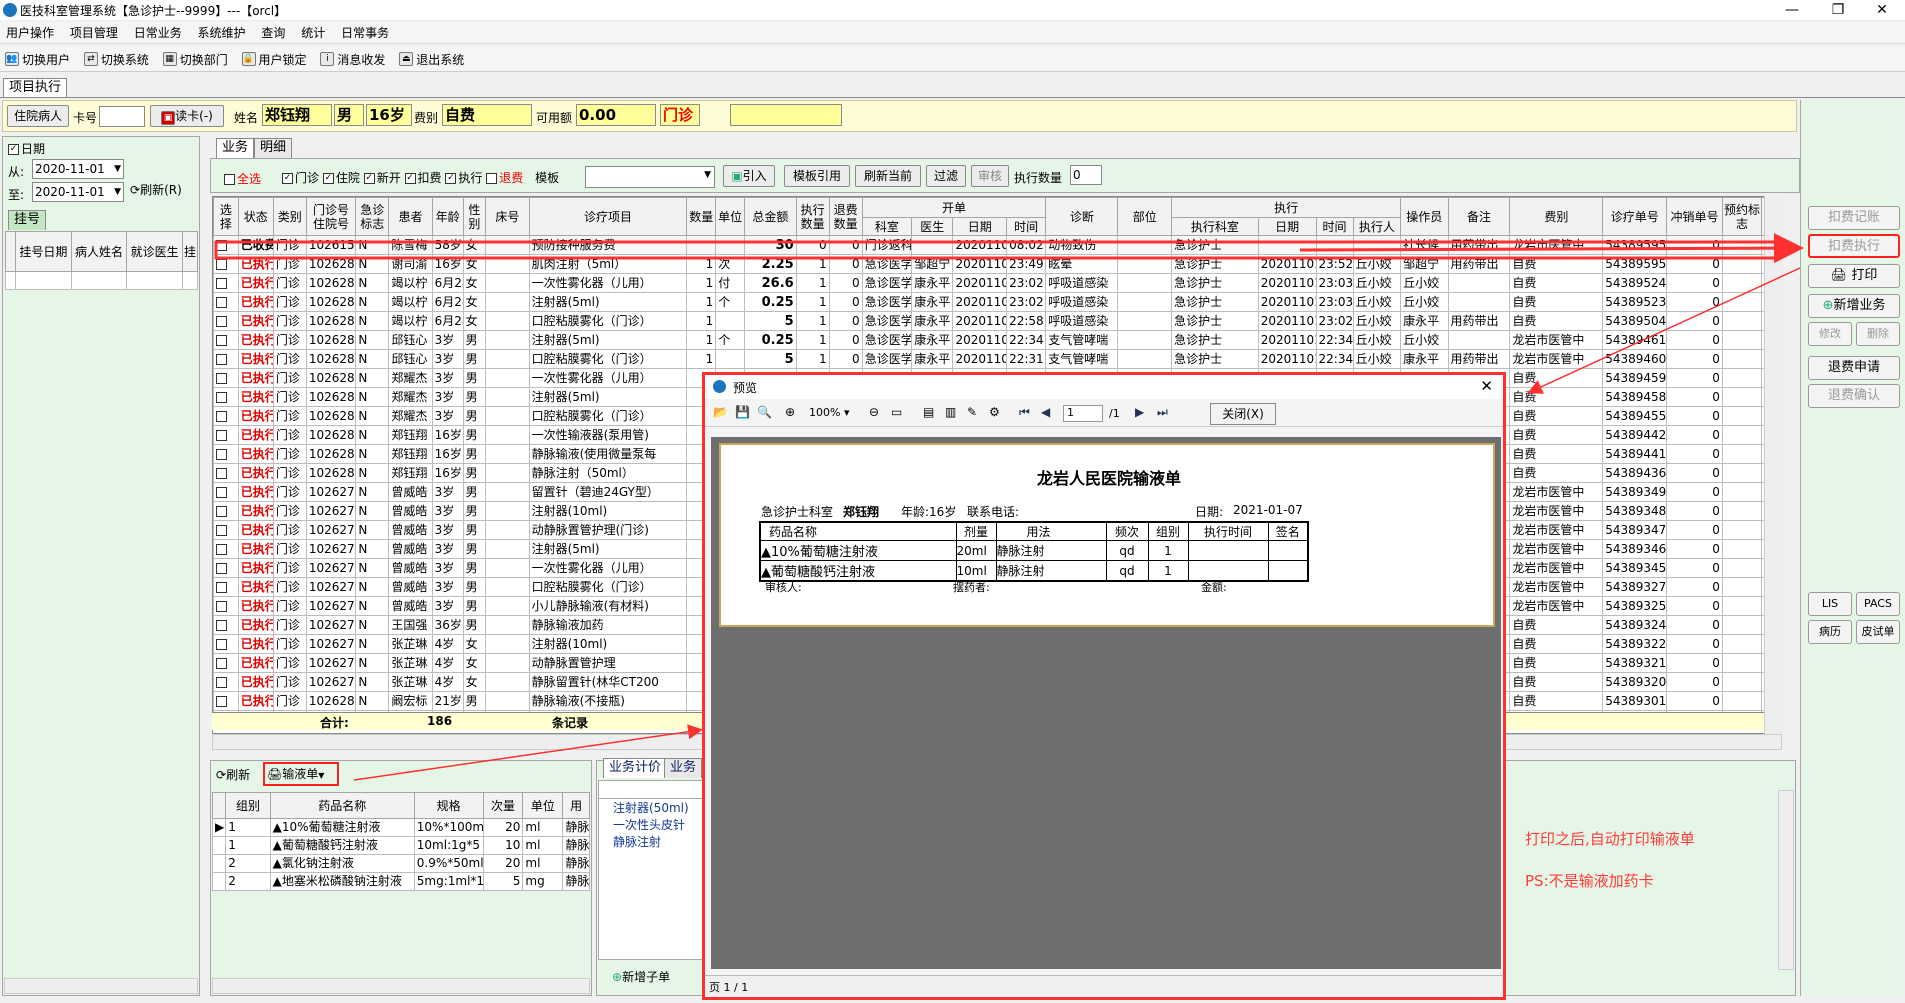 Image resolution: width=1905 pixels, height=1003 pixels. Describe the element at coordinates (1854, 218) in the screenshot. I see `deduct-record-button: 扣费记账` at that location.